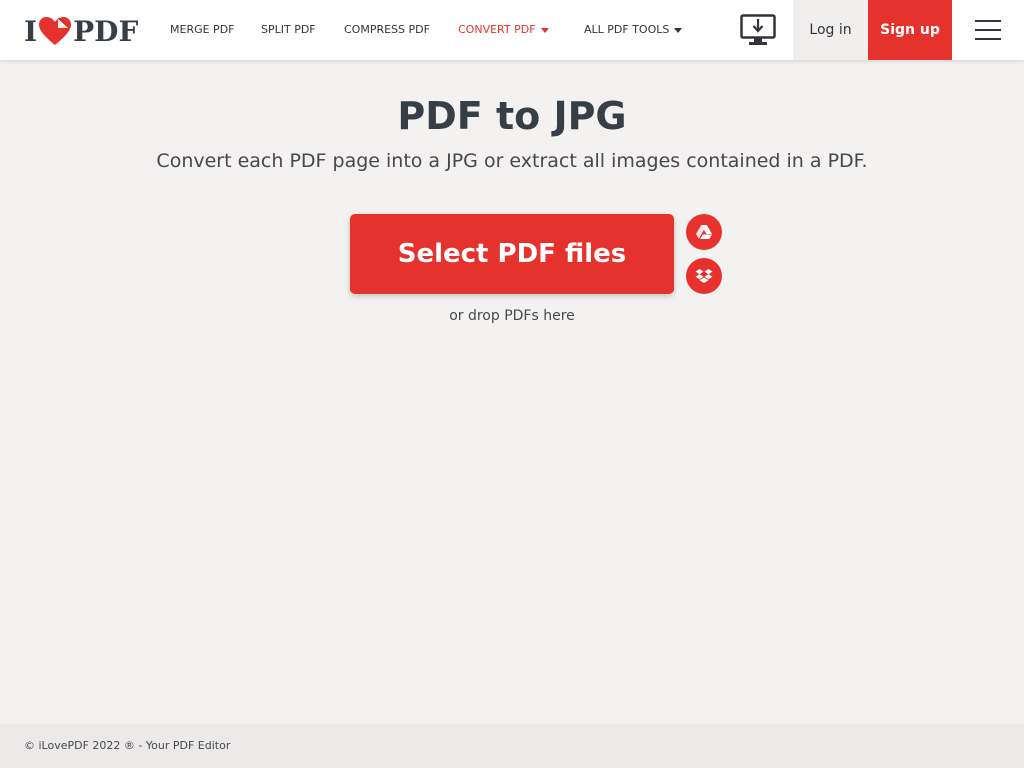 This screenshot has width=1024, height=768. What do you see at coordinates (512, 316) in the screenshot?
I see `drop-hint-text: or drop PDFs here` at bounding box center [512, 316].